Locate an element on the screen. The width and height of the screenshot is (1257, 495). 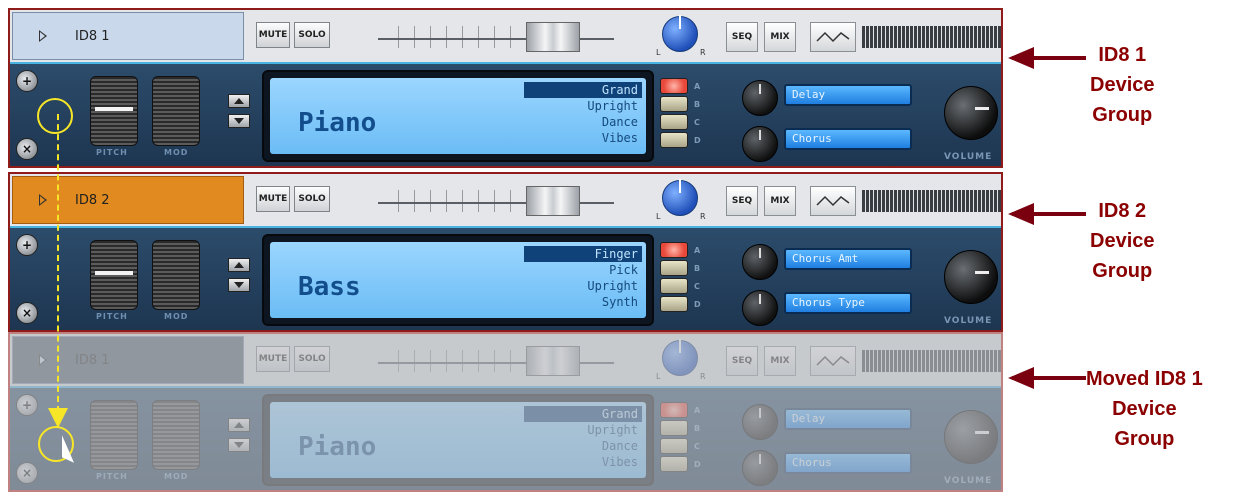
callout-id8-2: ID8 2 Device Group is located at coordinates (1122, 241).